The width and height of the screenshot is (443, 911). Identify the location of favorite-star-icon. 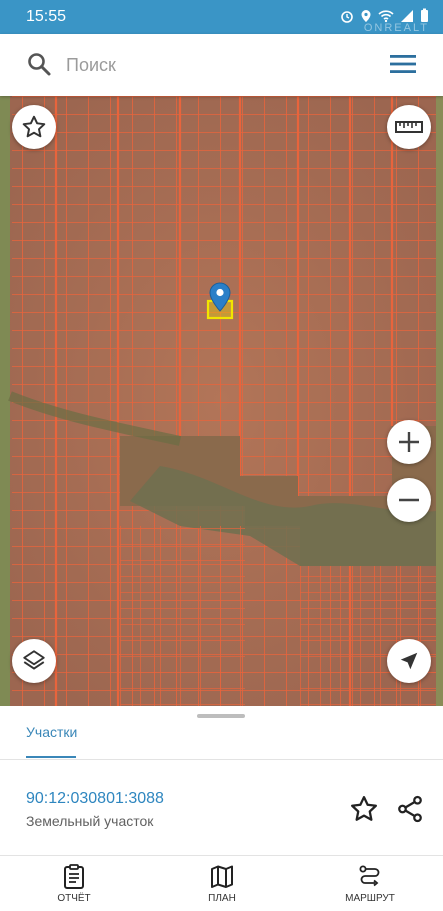
(364, 809).